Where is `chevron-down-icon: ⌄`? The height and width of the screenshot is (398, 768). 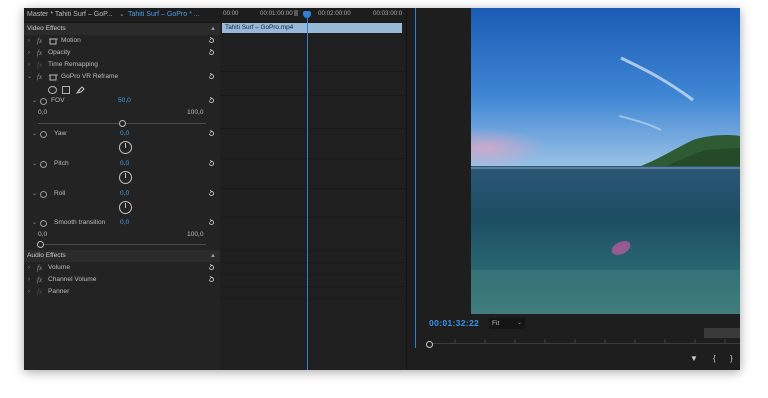
chevron-down-icon: ⌄ is located at coordinates (122, 15).